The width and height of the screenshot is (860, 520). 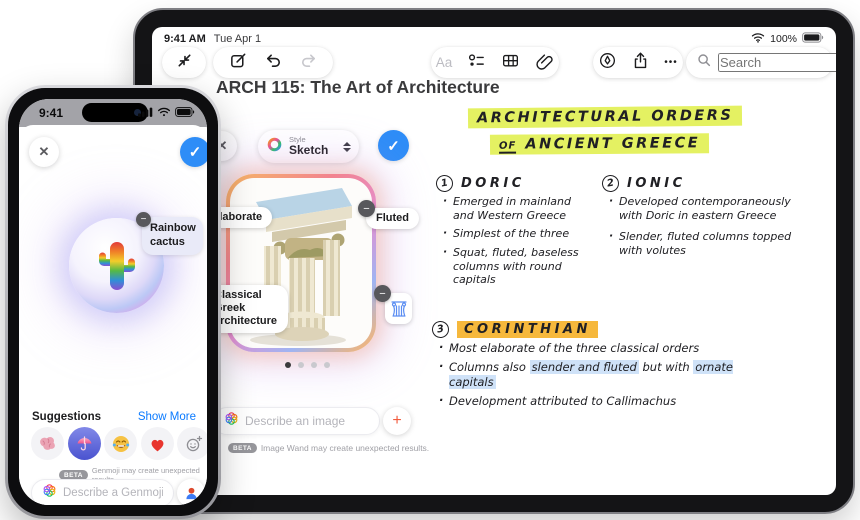 What do you see at coordinates (113, 493) in the screenshot?
I see `describe-genmoji-input` at bounding box center [113, 493].